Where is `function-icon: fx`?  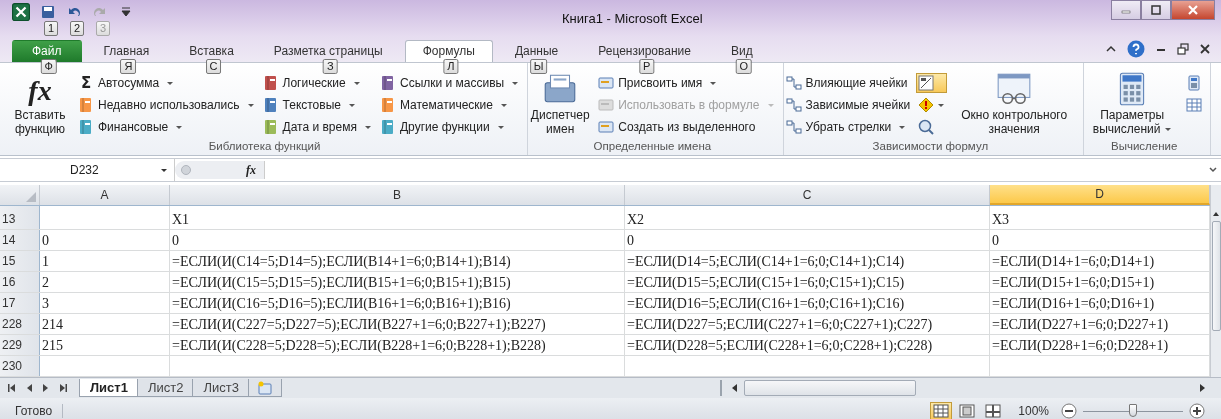
function-icon: fx is located at coordinates (40, 91).